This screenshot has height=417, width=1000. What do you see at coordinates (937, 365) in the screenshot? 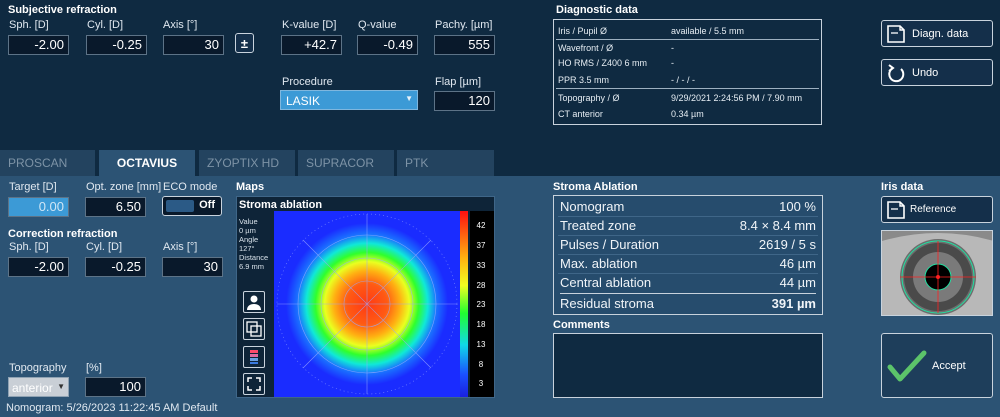
I see `accept-button: Accept` at bounding box center [937, 365].